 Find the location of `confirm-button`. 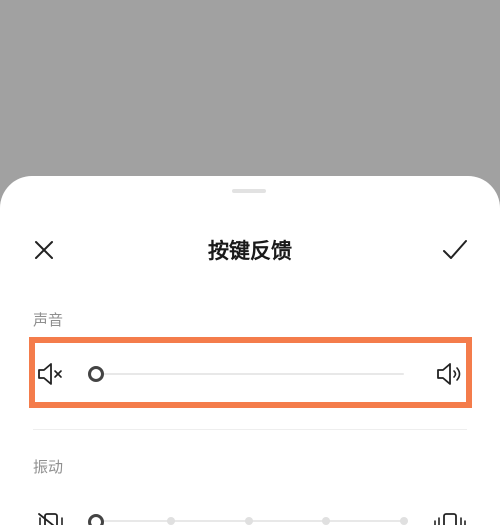

confirm-button is located at coordinates (455, 250).